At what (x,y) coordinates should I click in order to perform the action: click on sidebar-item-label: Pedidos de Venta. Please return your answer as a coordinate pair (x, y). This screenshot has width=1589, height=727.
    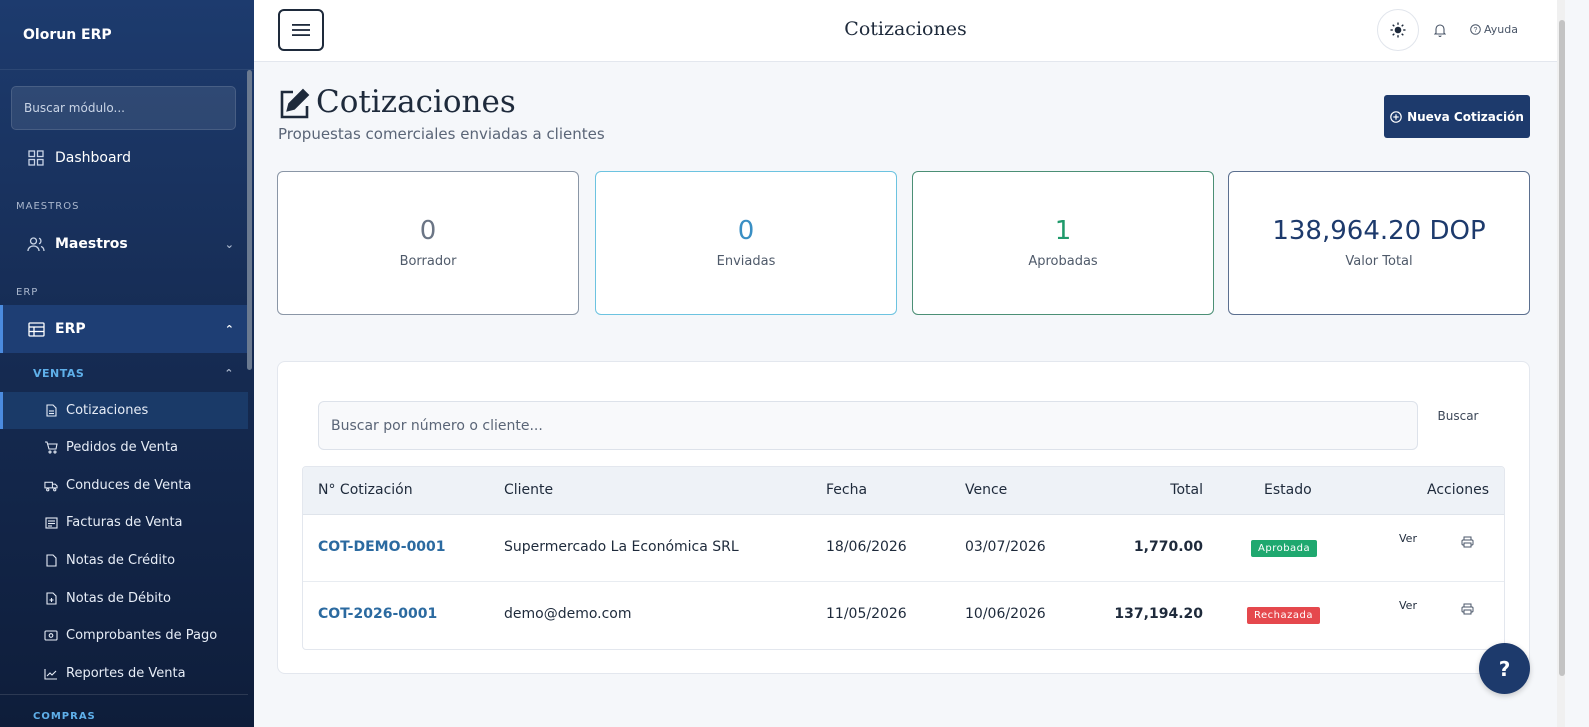
    Looking at the image, I should click on (122, 447).